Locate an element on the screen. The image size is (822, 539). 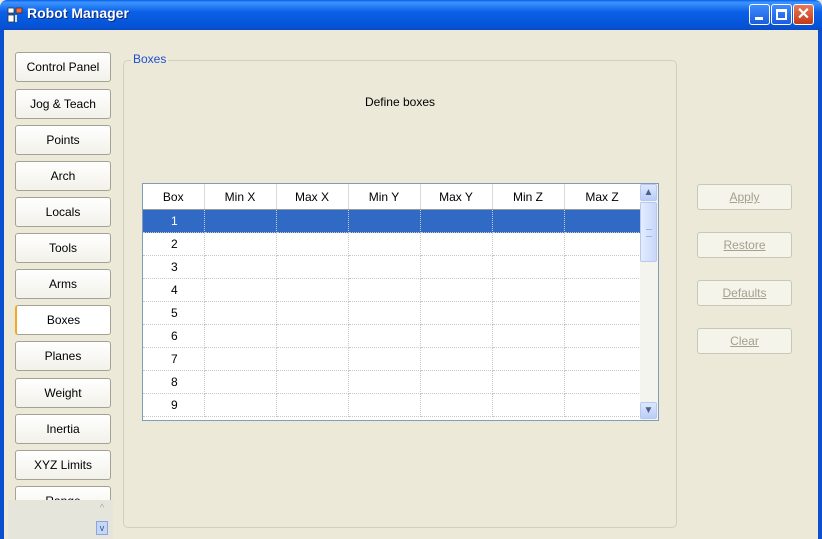
row-number: 7 is located at coordinates (174, 359).